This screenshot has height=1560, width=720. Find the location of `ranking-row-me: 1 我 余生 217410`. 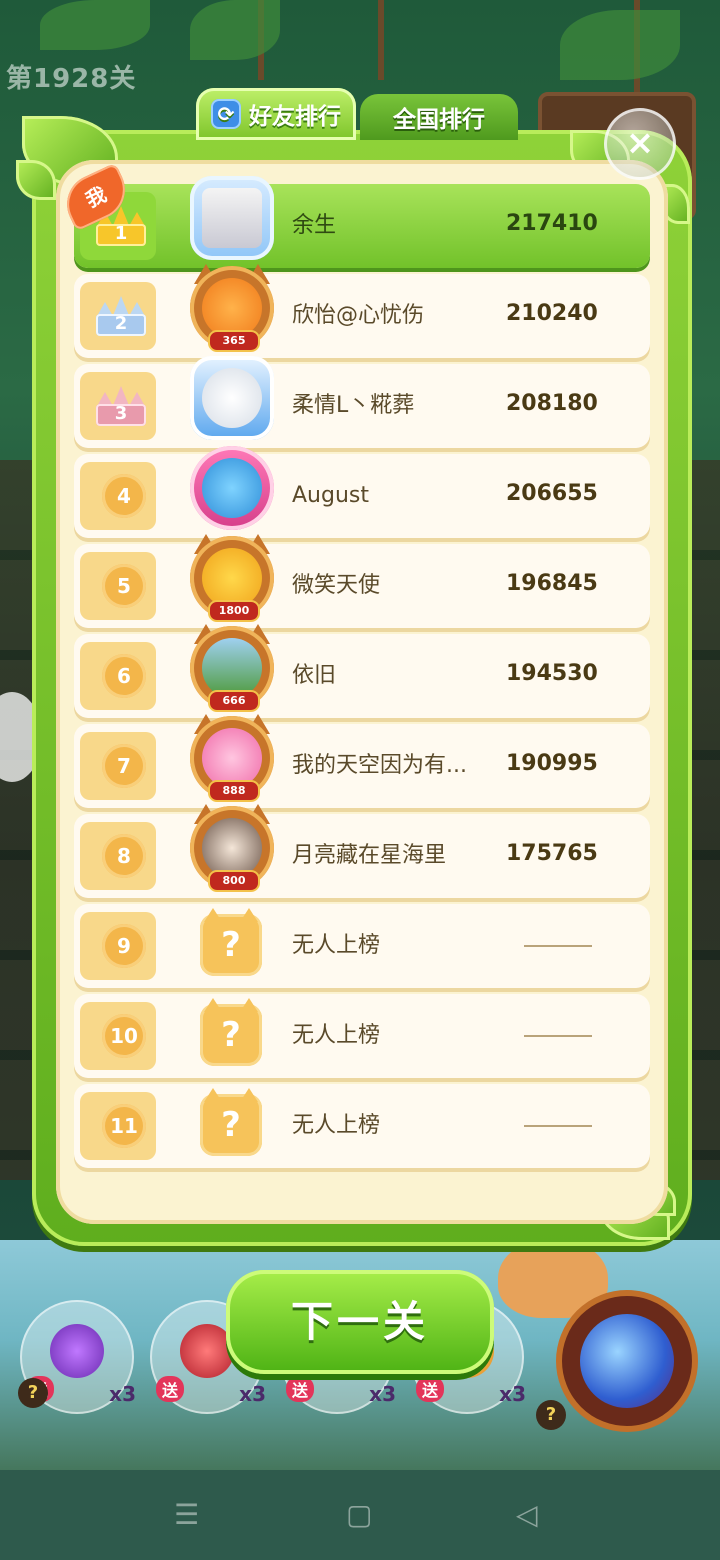

ranking-row-me: 1 我 余生 217410 is located at coordinates (353, 215).